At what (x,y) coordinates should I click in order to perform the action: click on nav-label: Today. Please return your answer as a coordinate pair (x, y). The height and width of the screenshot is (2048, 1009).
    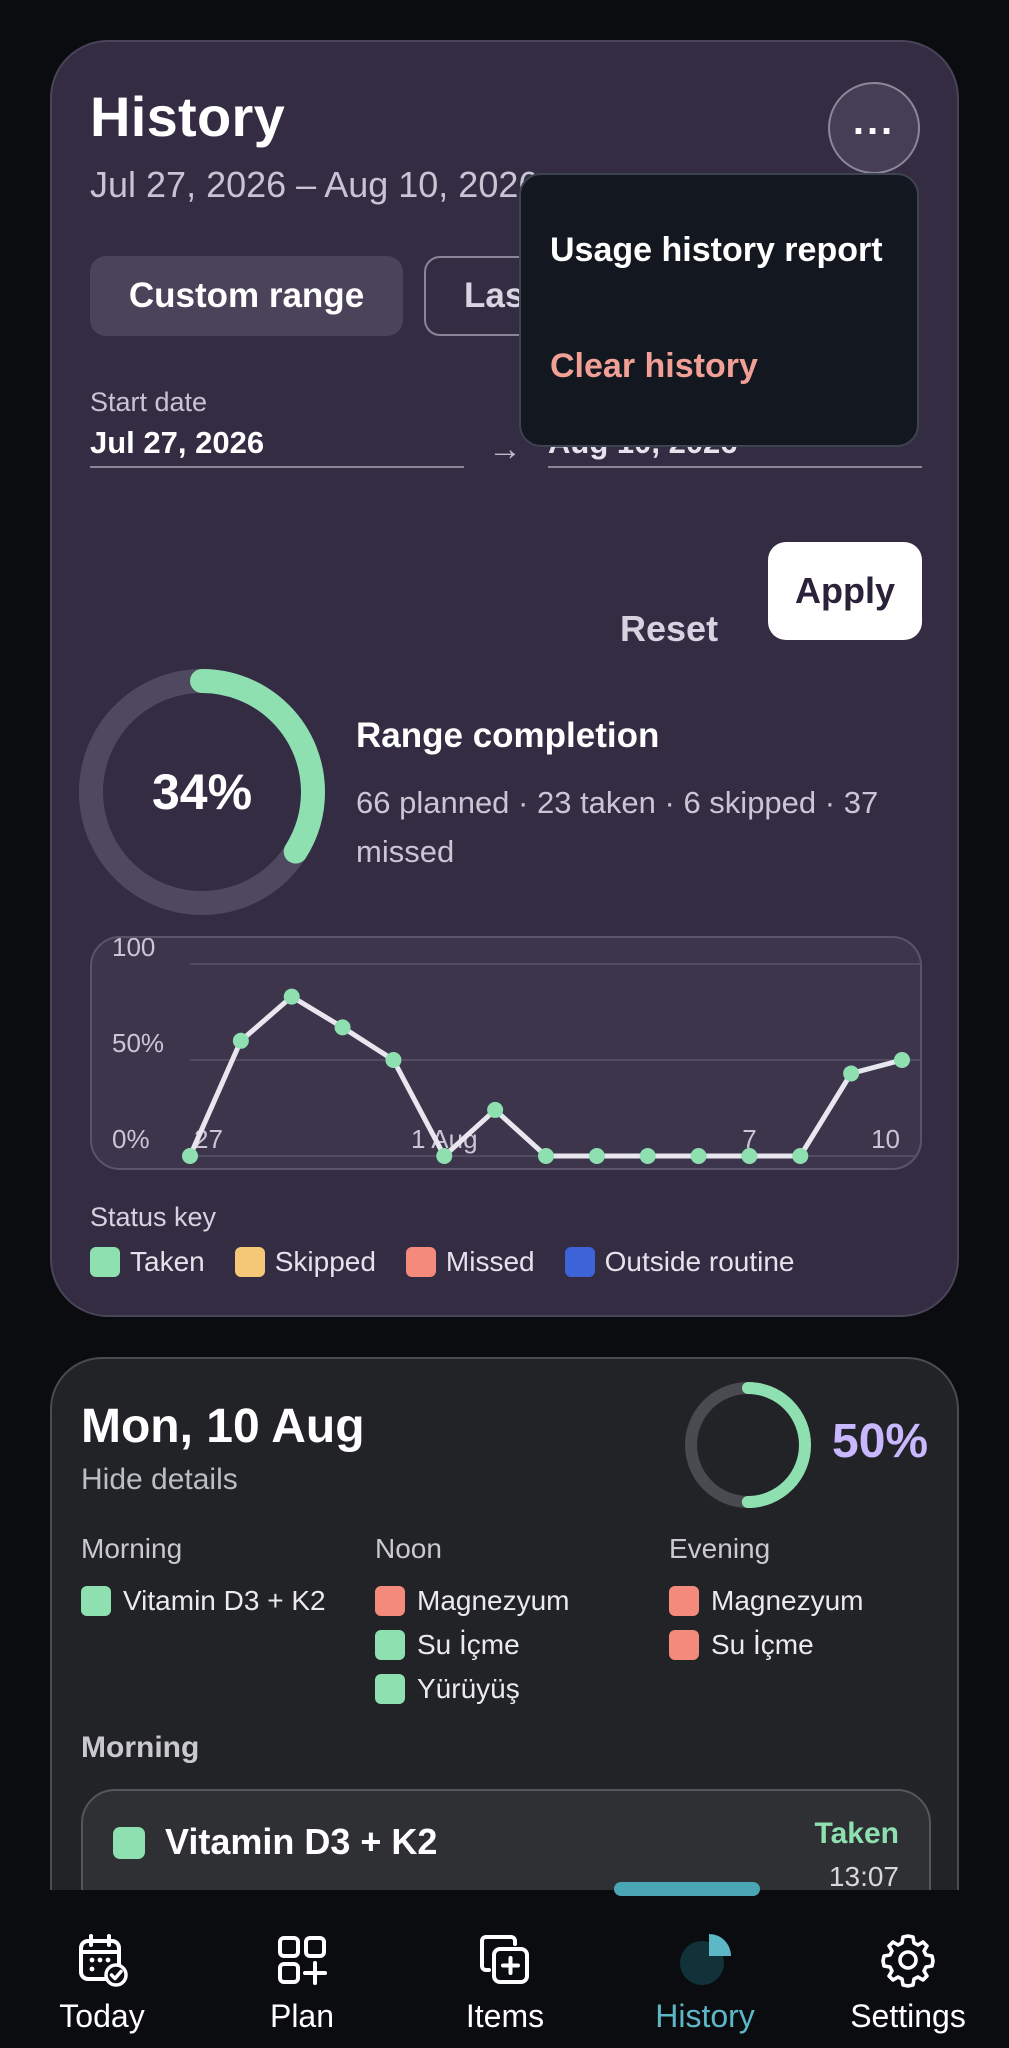
    Looking at the image, I should click on (102, 2016).